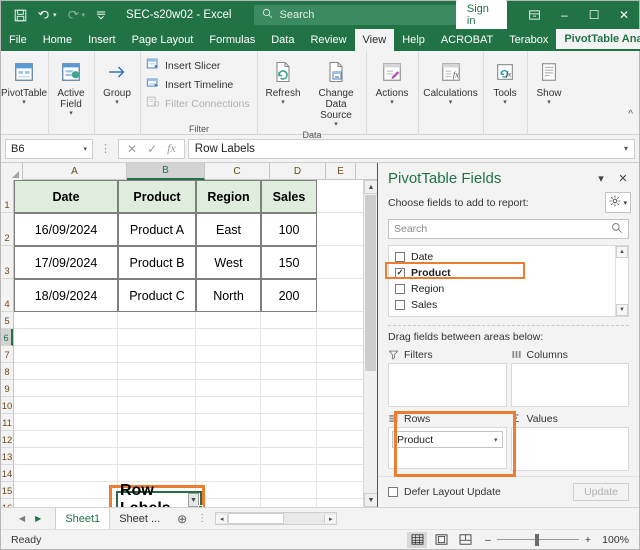  Describe the element at coordinates (18, 40) in the screenshot. I see `tab-file: File` at that location.